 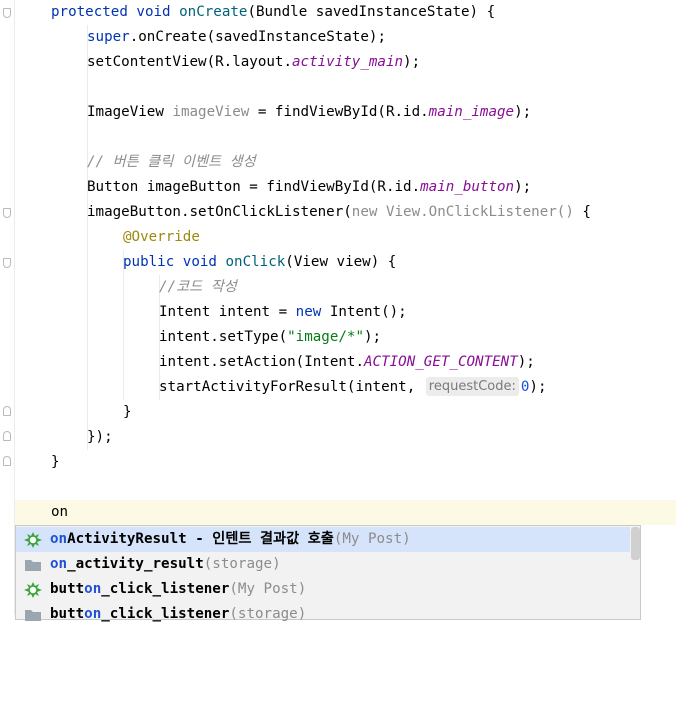 I want to click on typed-text: on, so click(x=60, y=512).